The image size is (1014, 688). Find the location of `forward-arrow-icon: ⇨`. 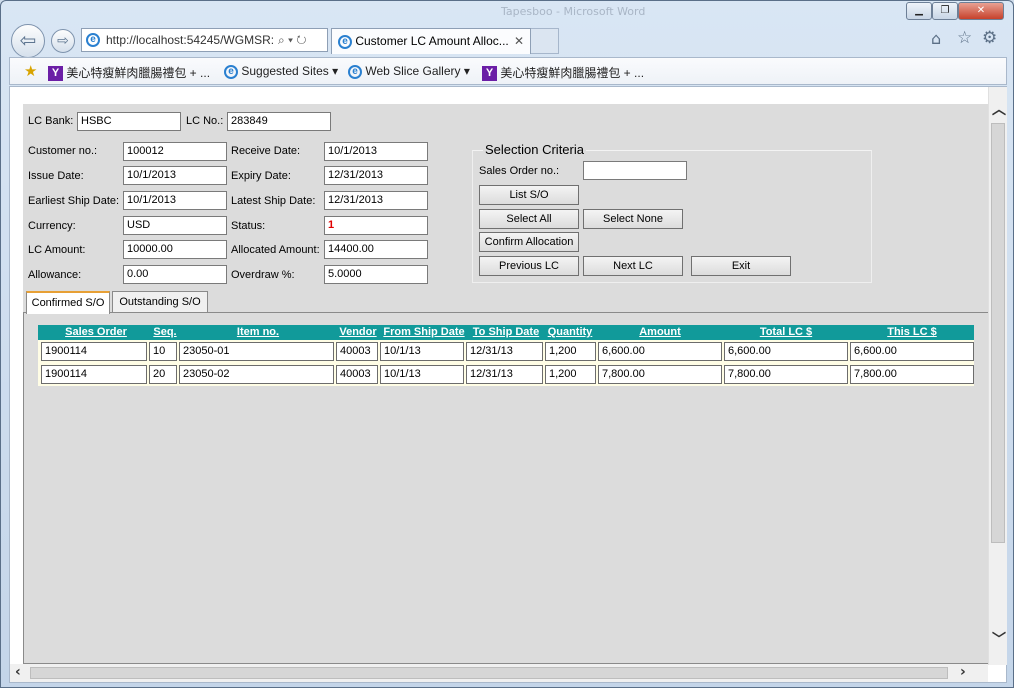

forward-arrow-icon: ⇨ is located at coordinates (63, 41).